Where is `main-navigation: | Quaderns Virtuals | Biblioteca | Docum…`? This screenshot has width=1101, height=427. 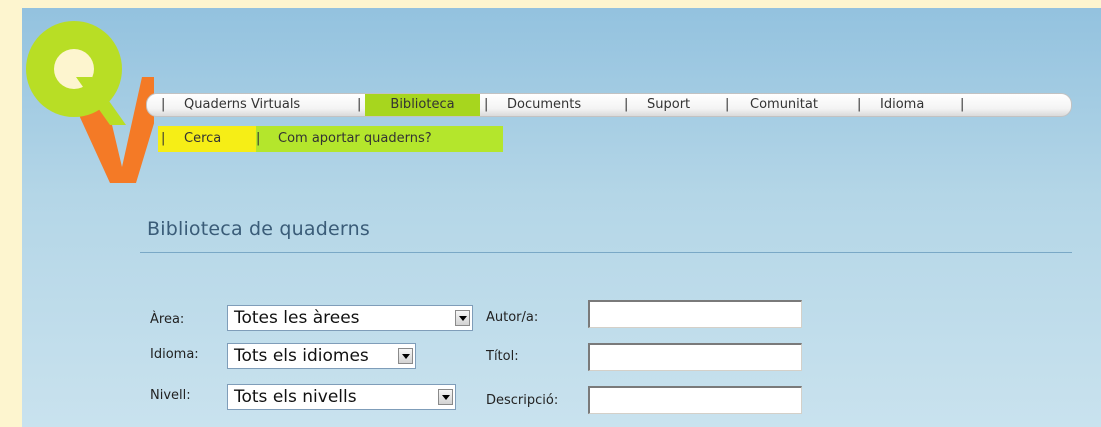
main-navigation: | Quaderns Virtuals | Biblioteca | Docum… is located at coordinates (609, 105).